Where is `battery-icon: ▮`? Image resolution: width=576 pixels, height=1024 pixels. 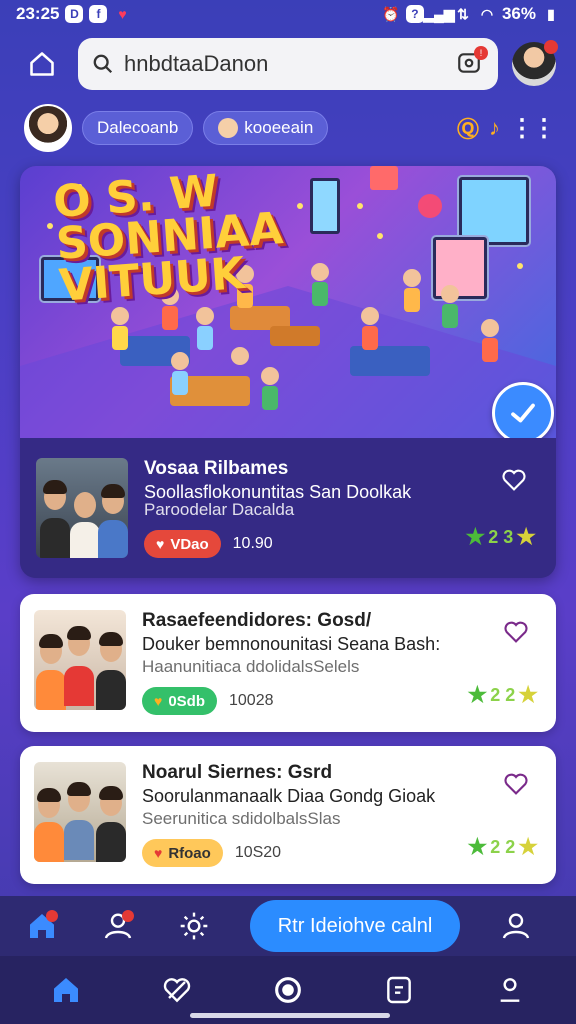
battery-icon: ▮ is located at coordinates (551, 13).